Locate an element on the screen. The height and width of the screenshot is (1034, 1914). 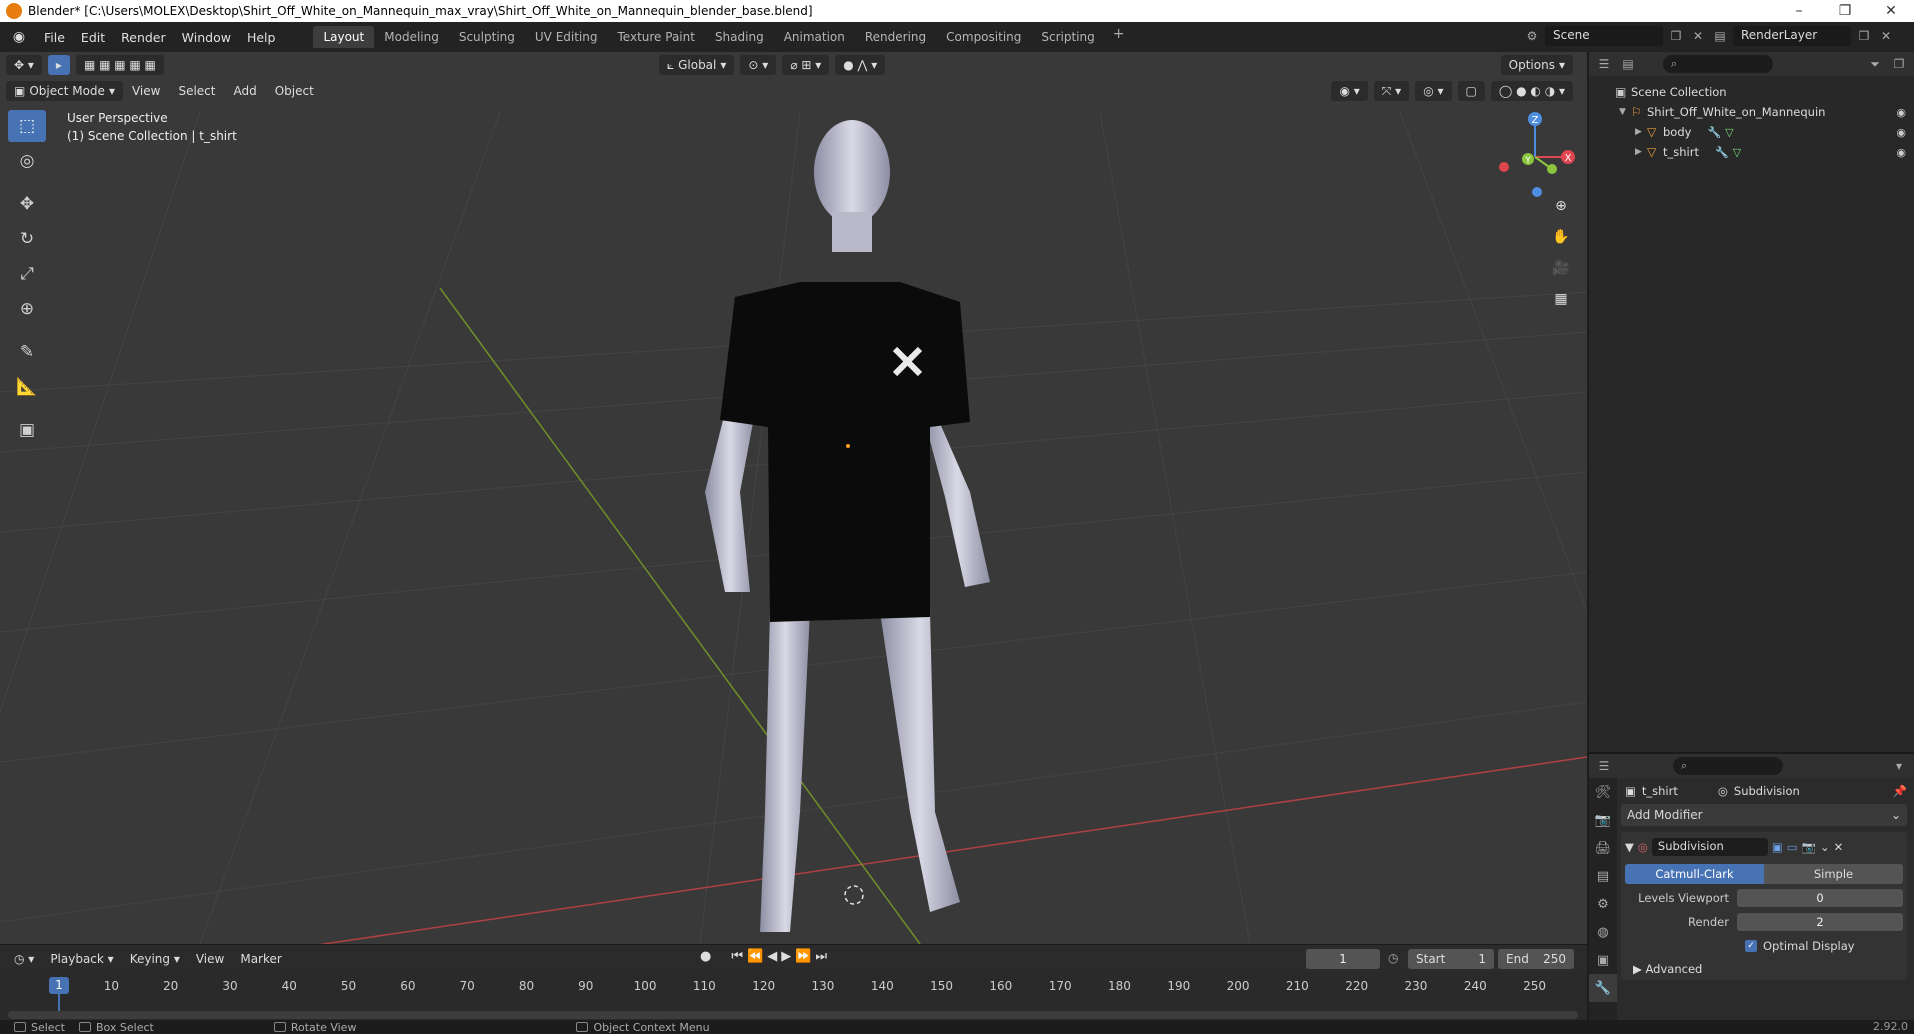
properties-editor-type-icon: ☰ is located at coordinates (1604, 766).